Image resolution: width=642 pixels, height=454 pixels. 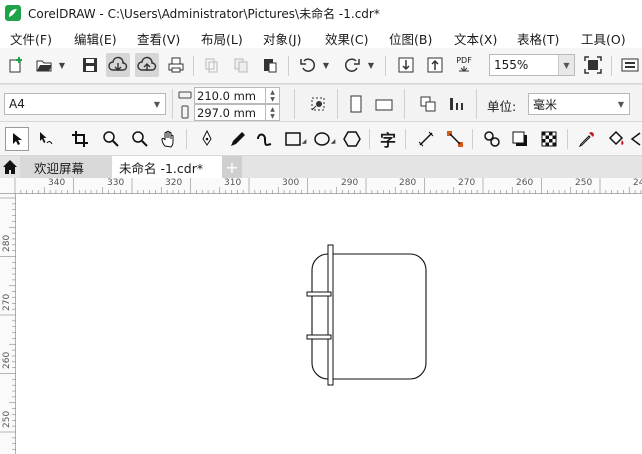 I want to click on upper-clip-shape, so click(x=319, y=294).